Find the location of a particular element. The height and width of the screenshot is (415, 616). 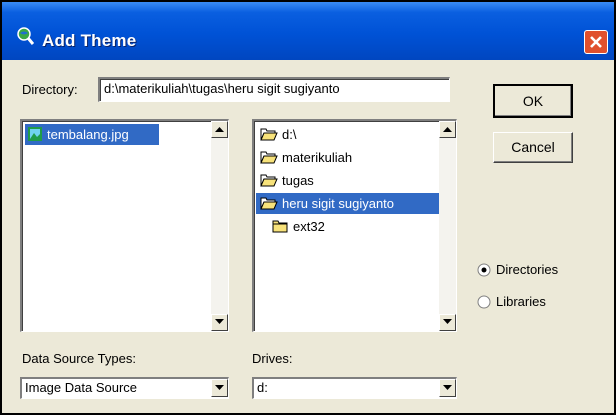

drives-select: d: is located at coordinates (354, 388).